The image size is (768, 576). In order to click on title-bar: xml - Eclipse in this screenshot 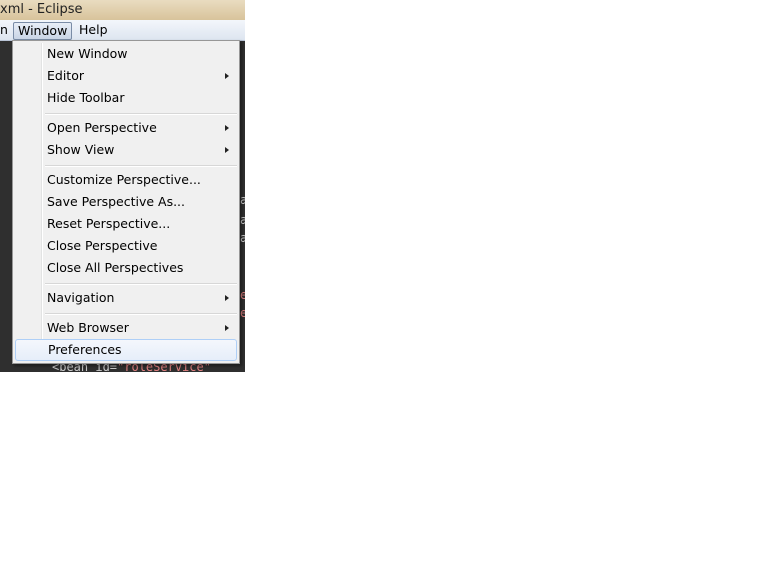, I will do `click(122, 10)`.